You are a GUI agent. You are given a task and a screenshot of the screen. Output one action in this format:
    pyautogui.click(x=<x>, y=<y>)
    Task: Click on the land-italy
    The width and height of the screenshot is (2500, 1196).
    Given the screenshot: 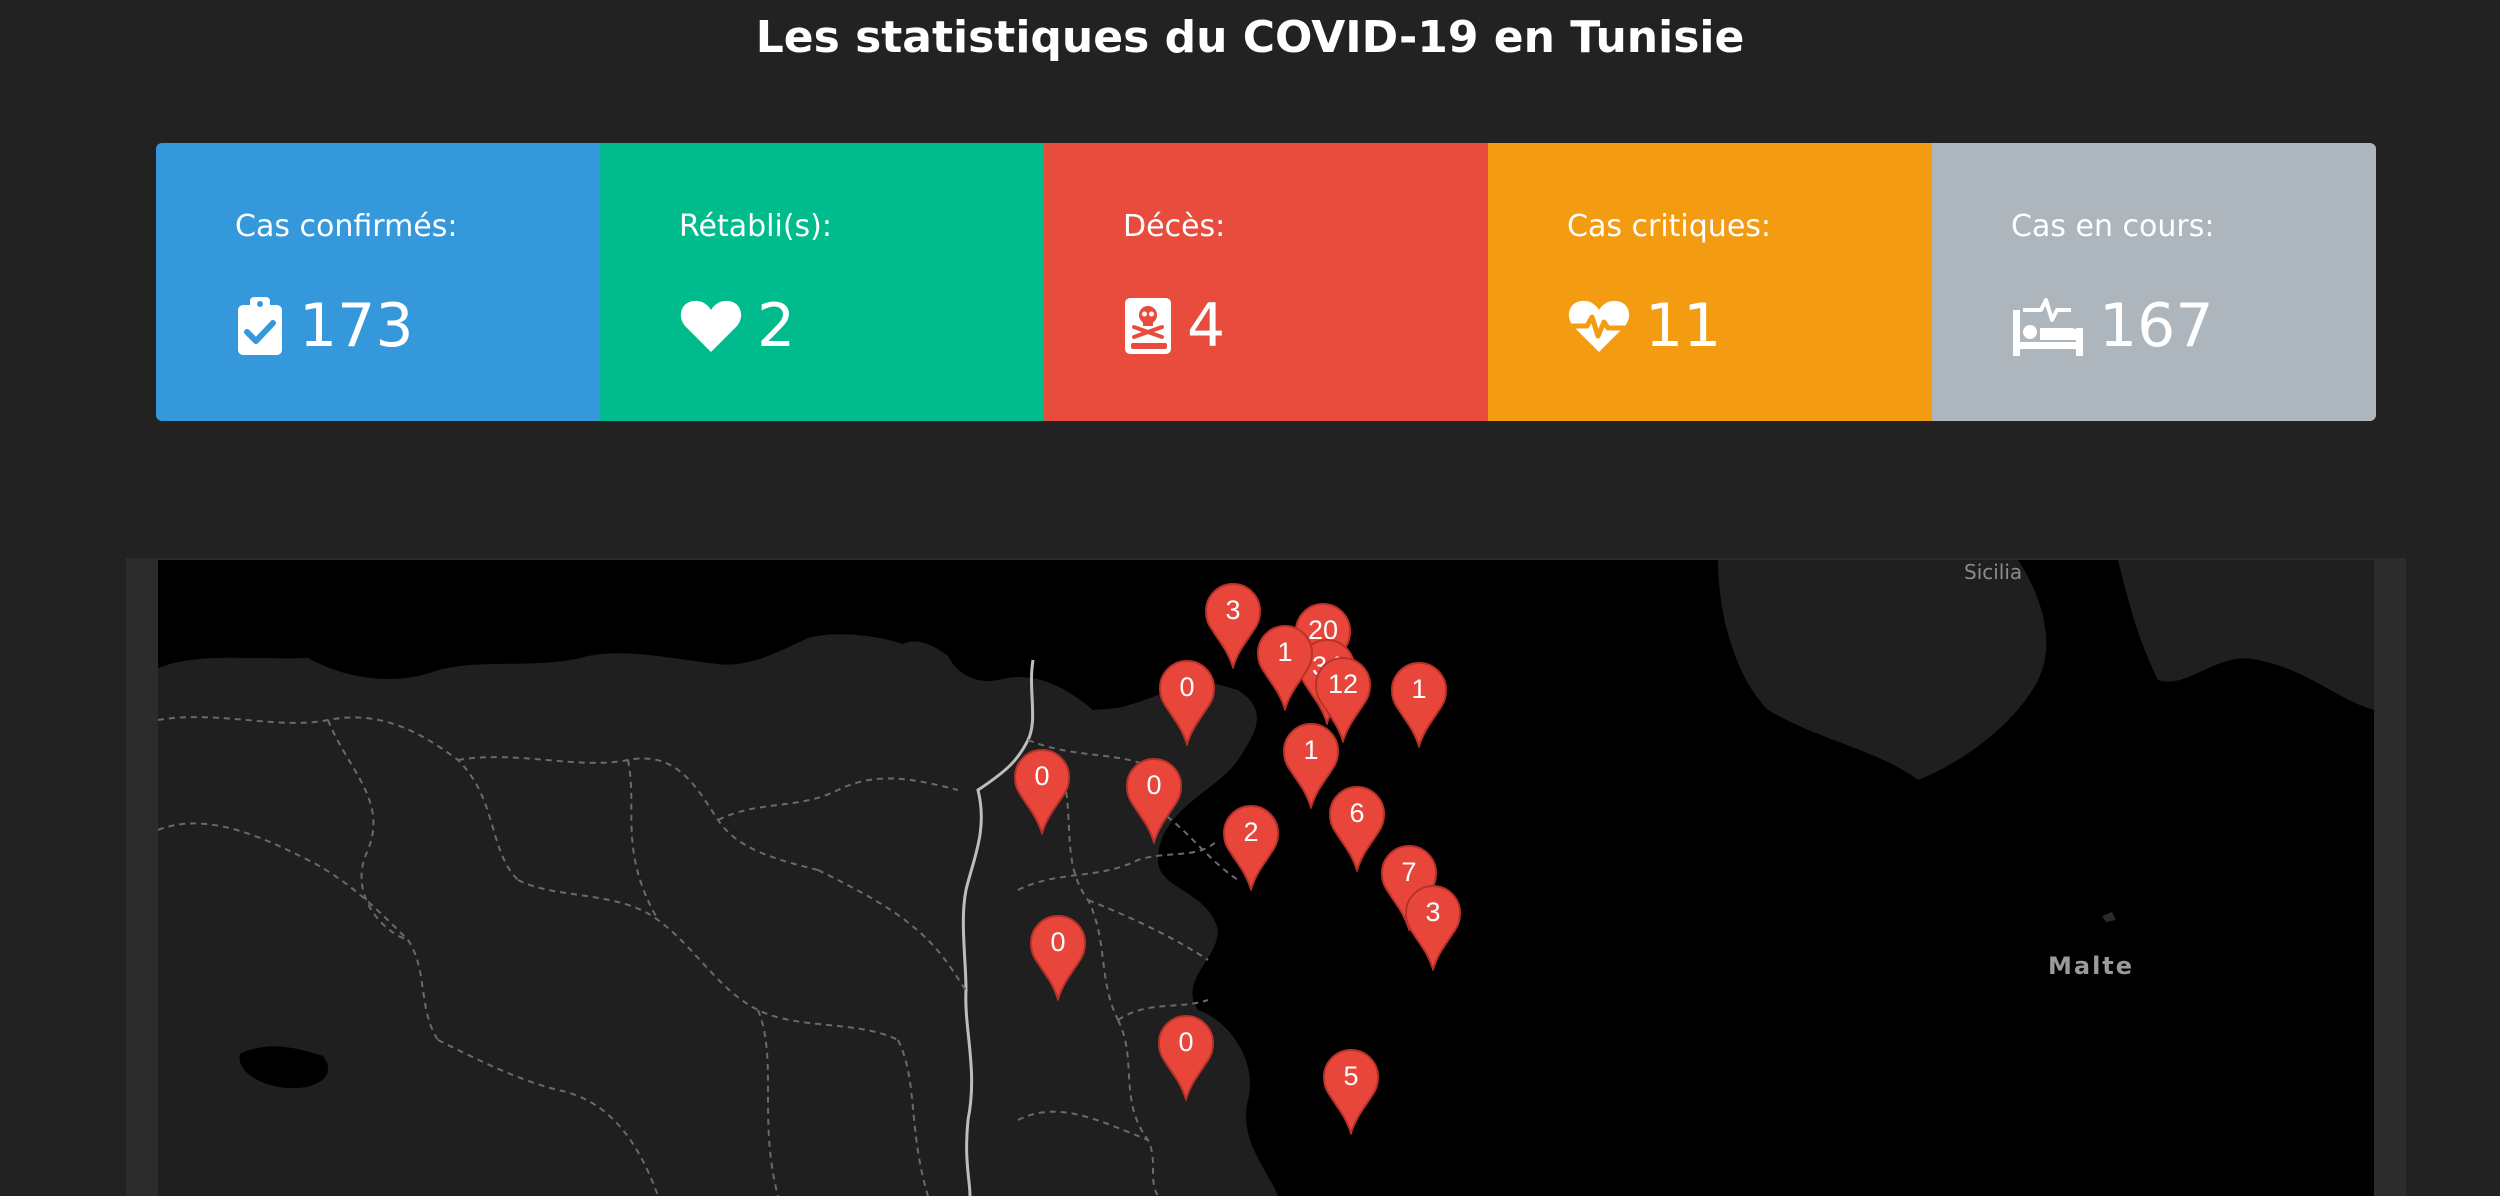 What is the action you would take?
    pyautogui.click(x=2246, y=635)
    